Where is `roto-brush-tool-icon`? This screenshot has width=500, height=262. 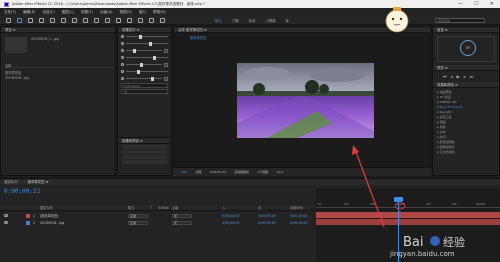
roto-brush-tool-icon is located at coordinates (151, 20).